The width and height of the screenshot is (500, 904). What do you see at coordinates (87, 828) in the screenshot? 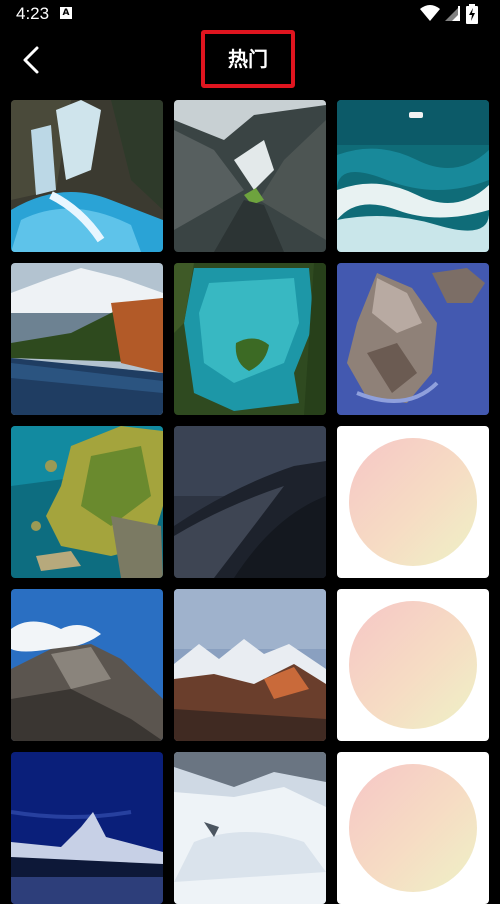
I see `wallpaper-tile-matterhorn-night` at bounding box center [87, 828].